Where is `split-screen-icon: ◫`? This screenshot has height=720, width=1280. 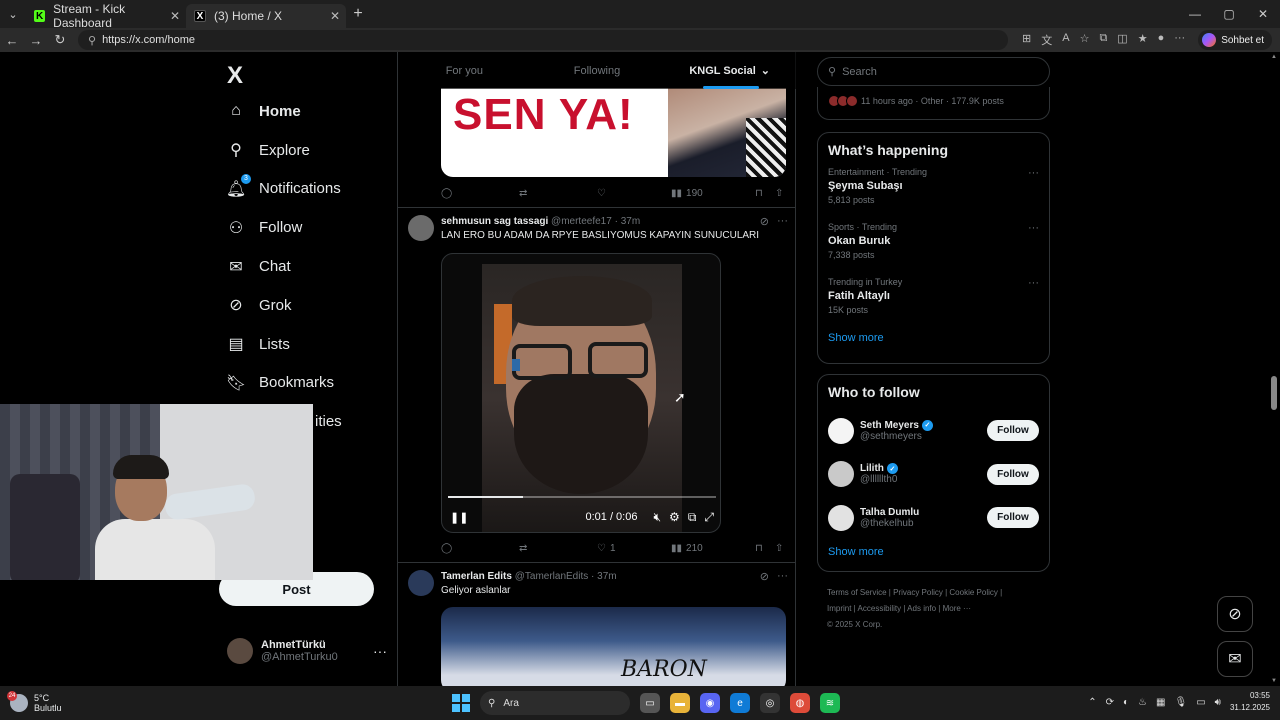
split-screen-icon: ◫ is located at coordinates (1122, 40).